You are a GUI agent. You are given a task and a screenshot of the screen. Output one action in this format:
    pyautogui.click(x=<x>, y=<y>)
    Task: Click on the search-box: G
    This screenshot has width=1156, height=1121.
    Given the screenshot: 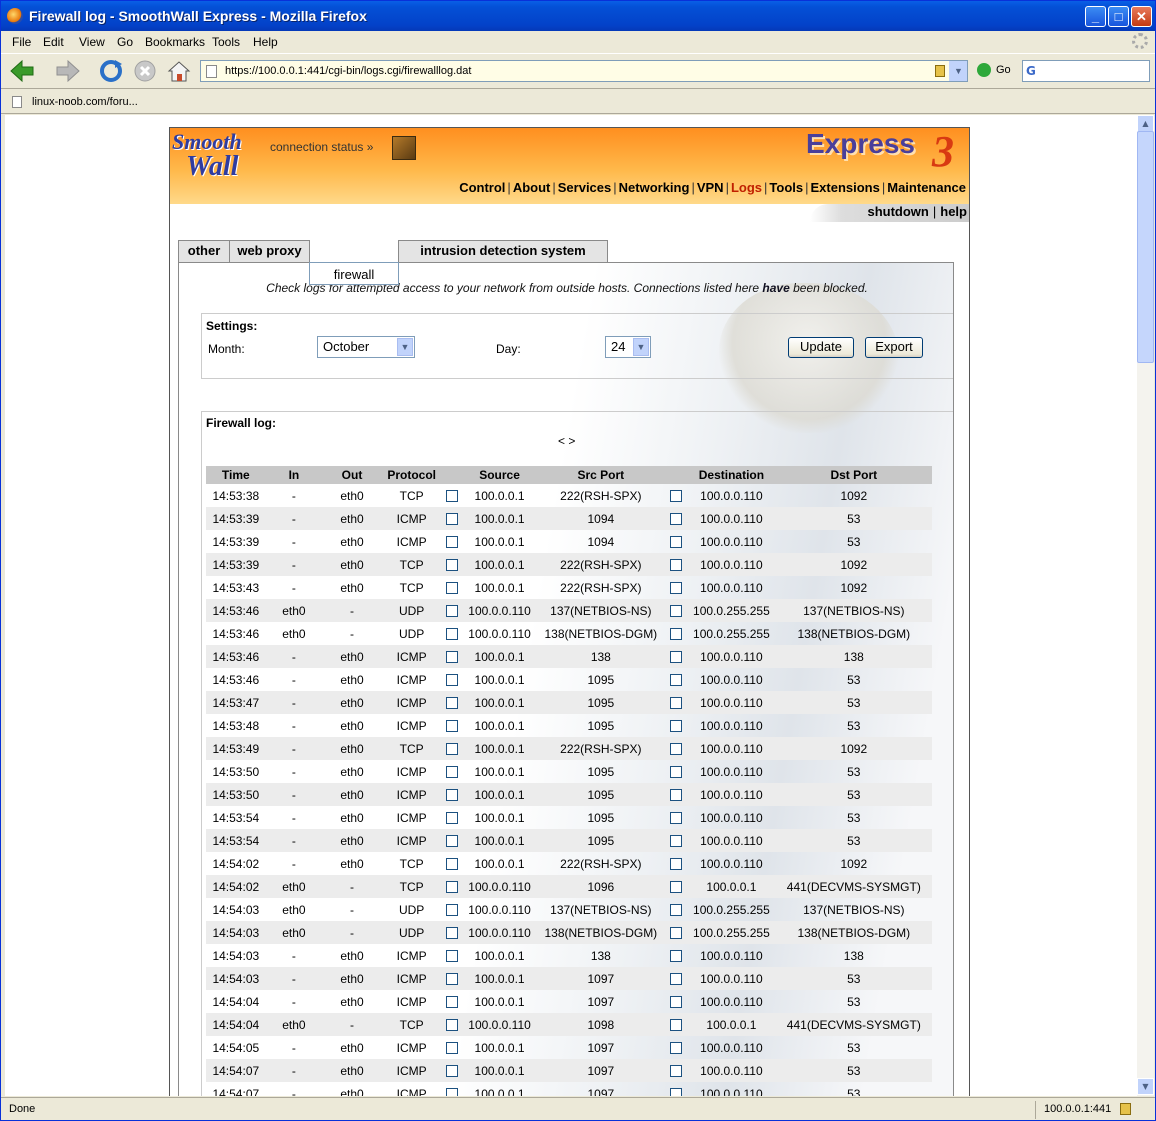 What is the action you would take?
    pyautogui.click(x=1086, y=71)
    